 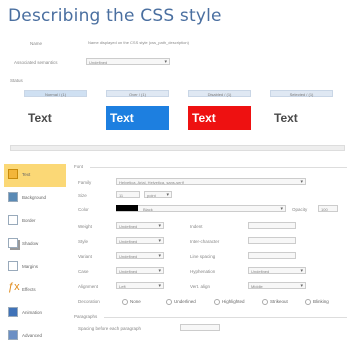 What do you see at coordinates (151, 195) in the screenshot?
I see `size-unit-value: point` at bounding box center [151, 195].